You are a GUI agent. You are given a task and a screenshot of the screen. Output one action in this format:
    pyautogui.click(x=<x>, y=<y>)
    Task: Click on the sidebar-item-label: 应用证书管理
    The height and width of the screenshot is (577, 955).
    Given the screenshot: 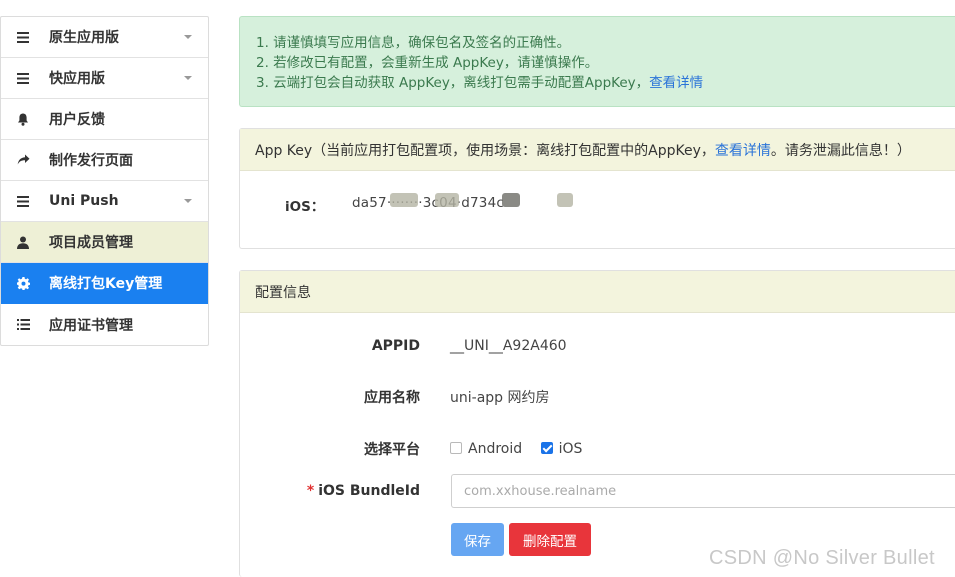 What is the action you would take?
    pyautogui.click(x=91, y=325)
    